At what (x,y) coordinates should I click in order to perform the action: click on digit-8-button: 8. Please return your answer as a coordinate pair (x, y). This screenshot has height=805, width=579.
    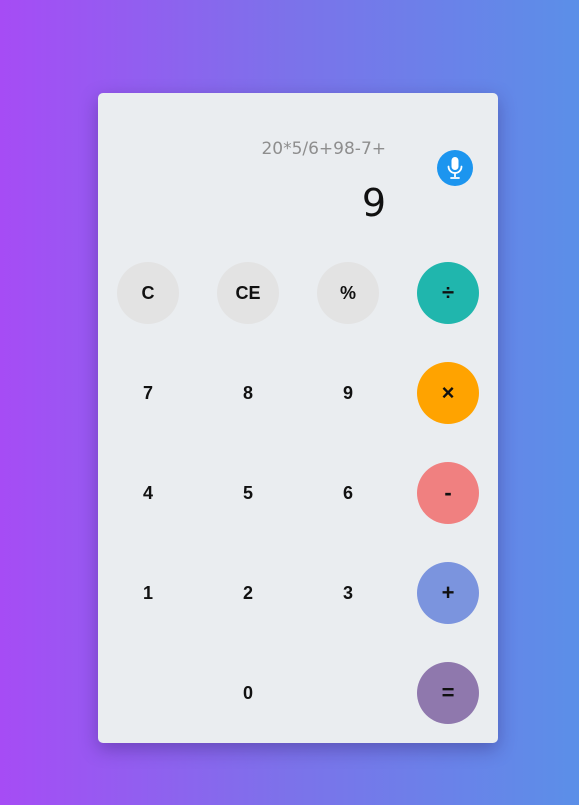
    Looking at the image, I should click on (248, 393).